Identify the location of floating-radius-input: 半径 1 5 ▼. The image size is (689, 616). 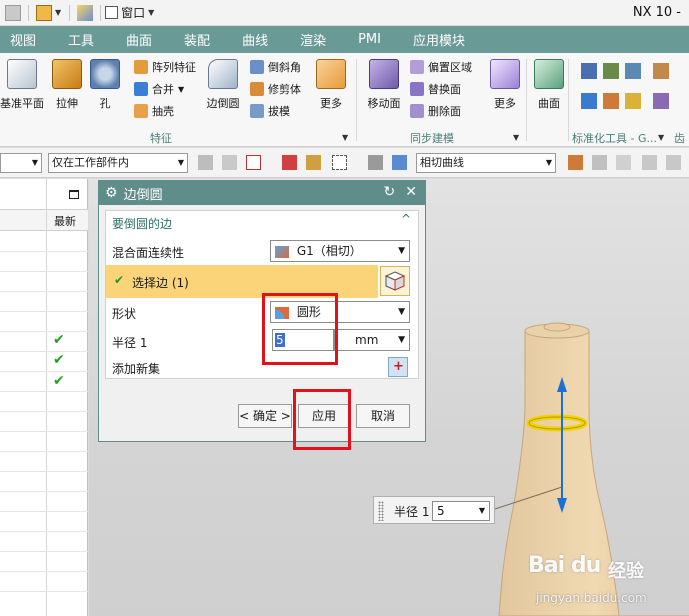
(434, 510).